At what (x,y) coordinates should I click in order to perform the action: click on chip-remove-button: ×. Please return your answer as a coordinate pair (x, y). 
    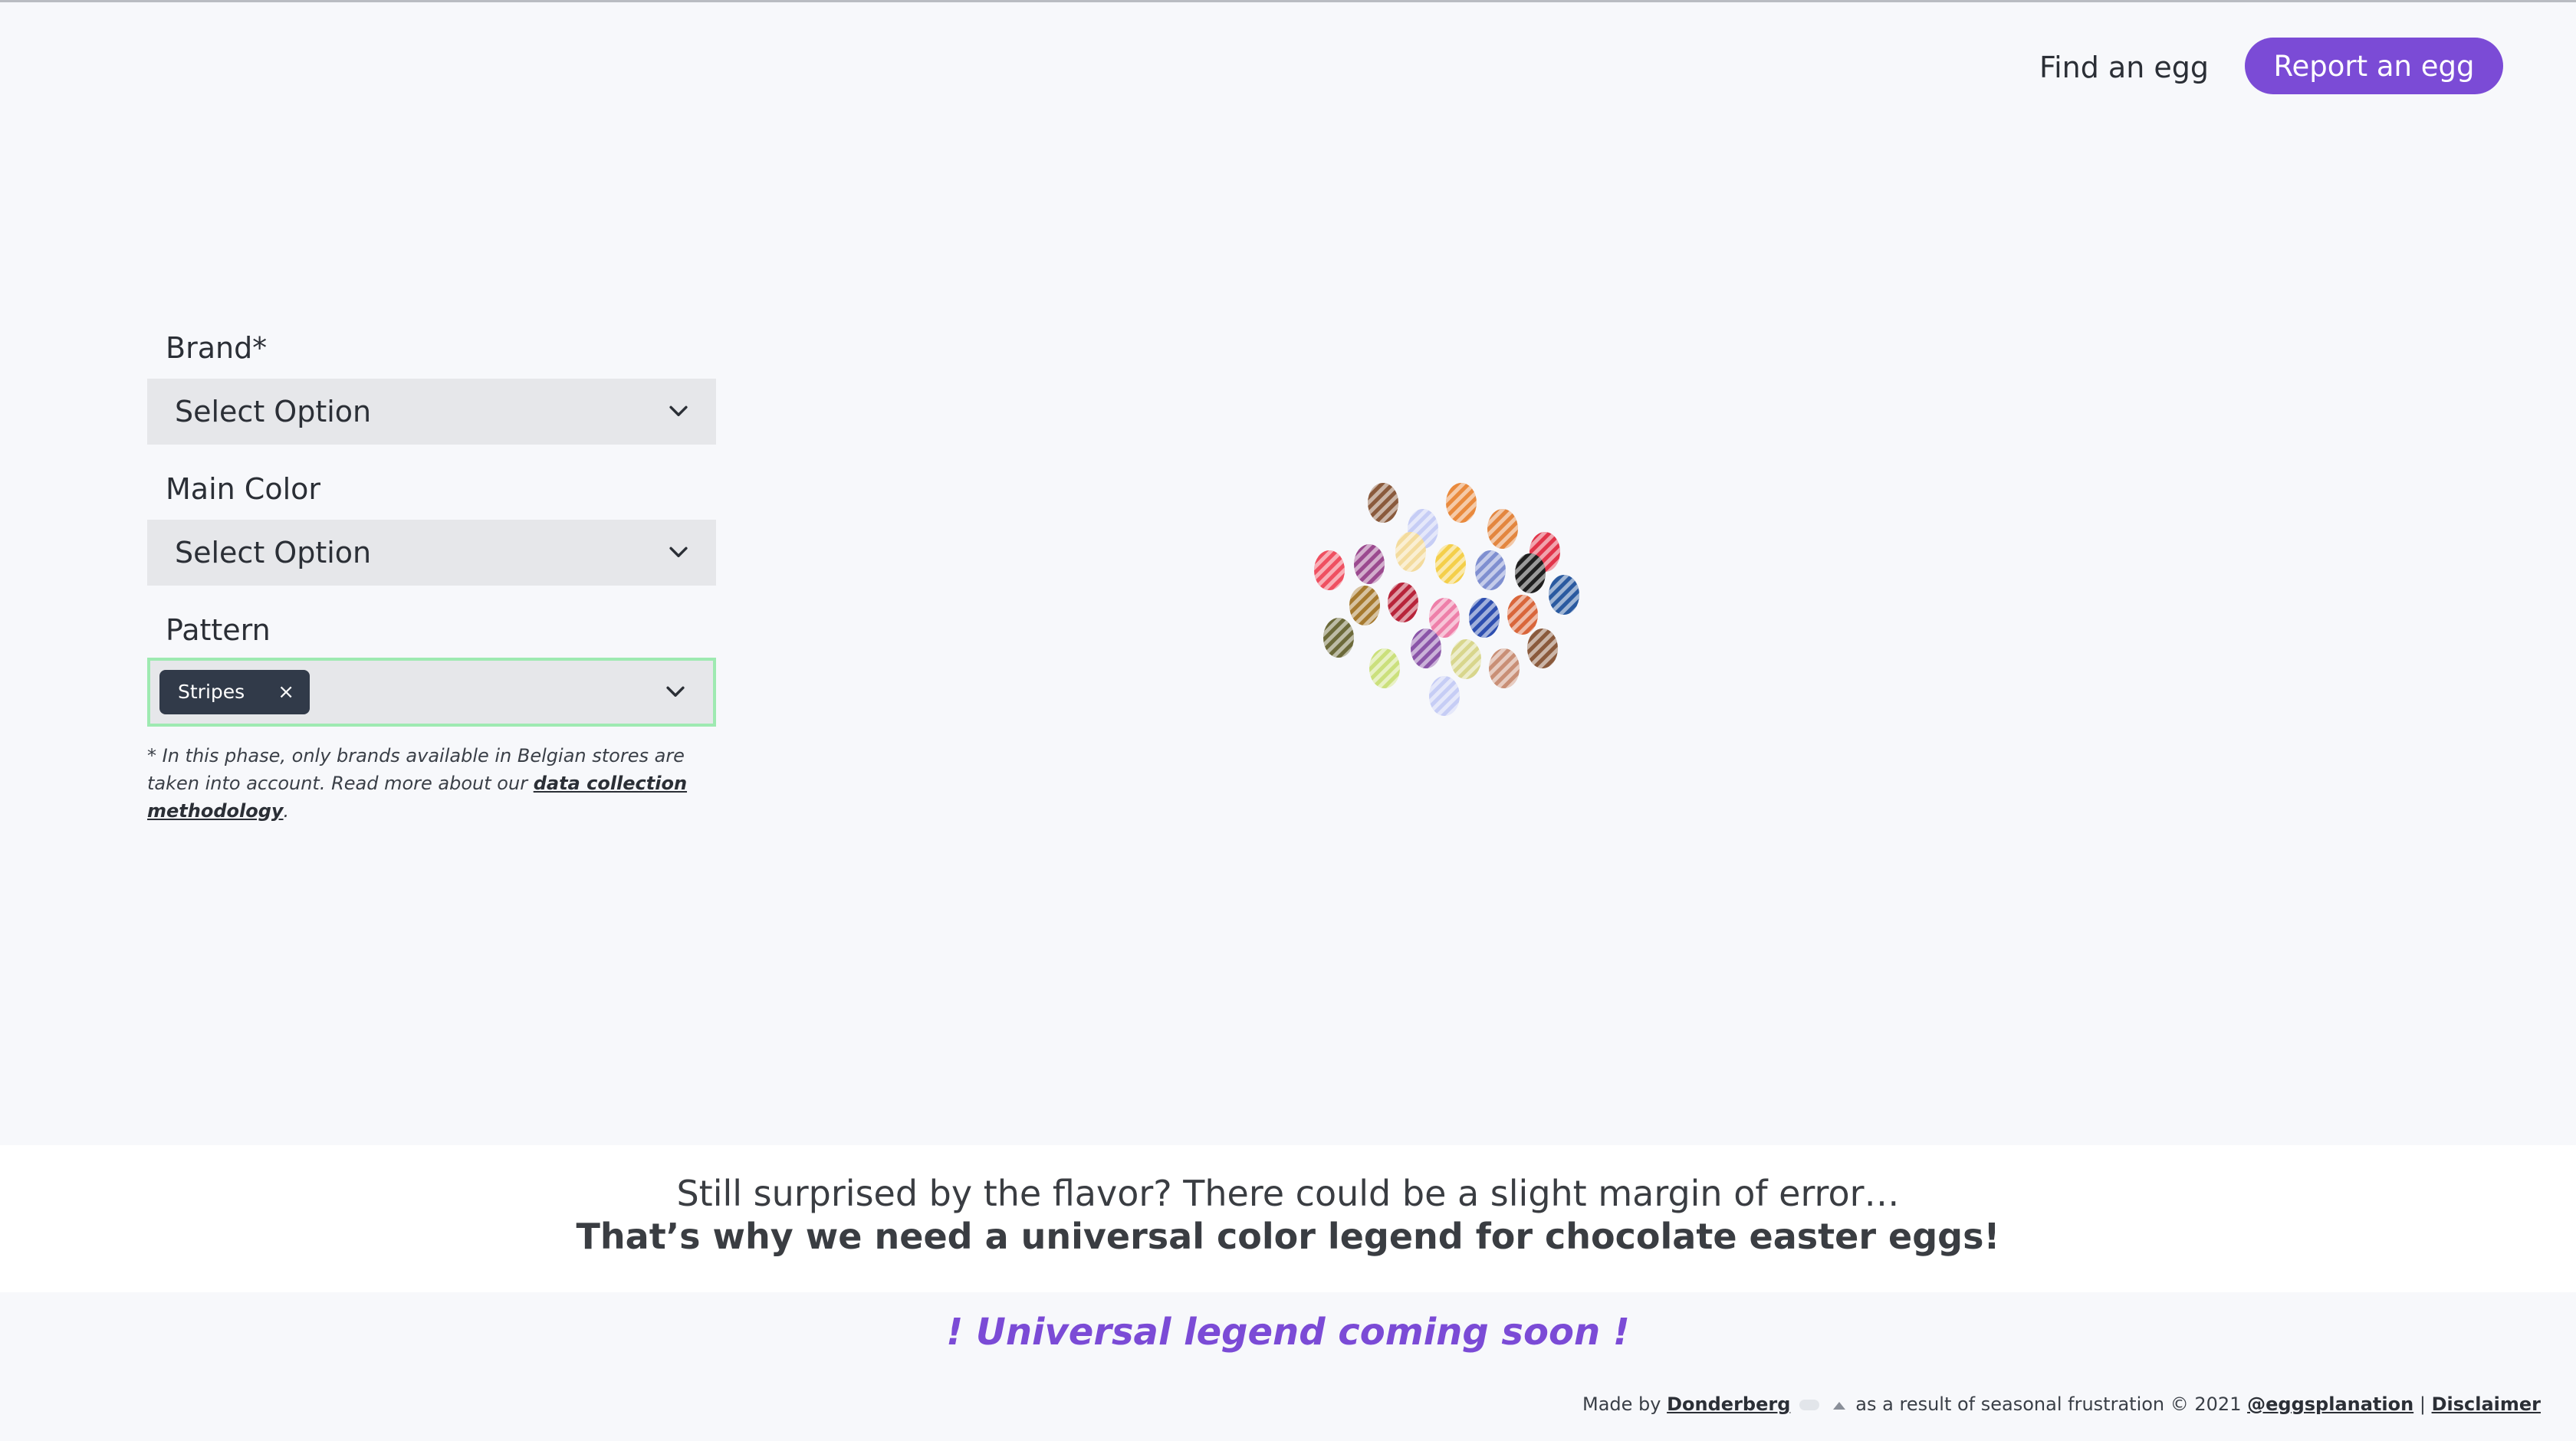
    Looking at the image, I should click on (286, 692).